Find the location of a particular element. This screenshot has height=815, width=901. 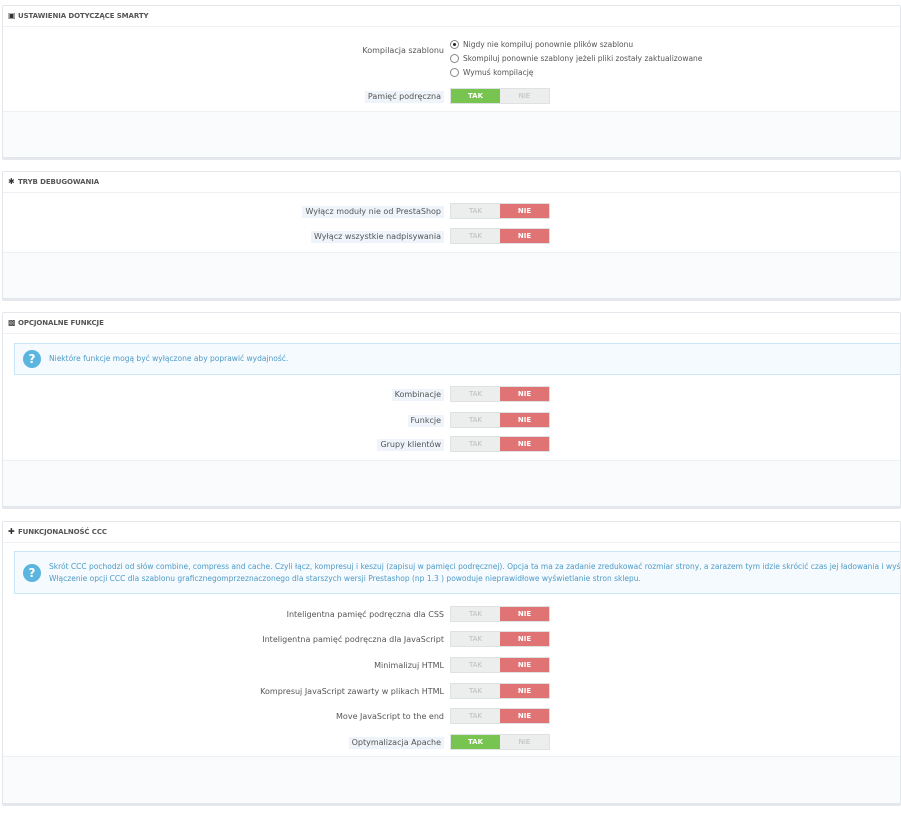

panel-heading: ✱ TRYB DEBUGOWANIA is located at coordinates (451, 182).